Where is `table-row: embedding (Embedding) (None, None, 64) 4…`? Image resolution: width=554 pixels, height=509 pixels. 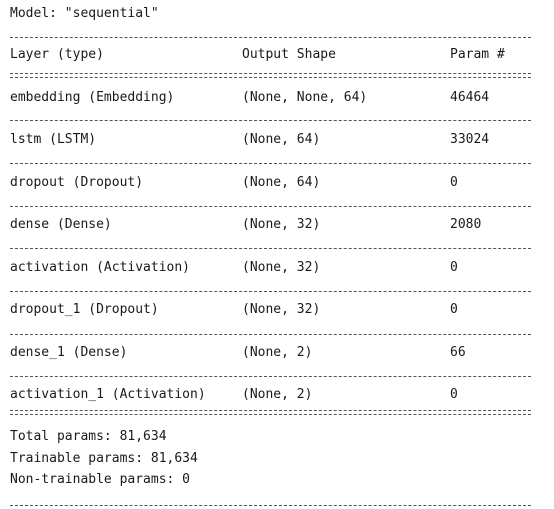
table-row: embedding (Embedding) (None, None, 64) 4… is located at coordinates (270, 98).